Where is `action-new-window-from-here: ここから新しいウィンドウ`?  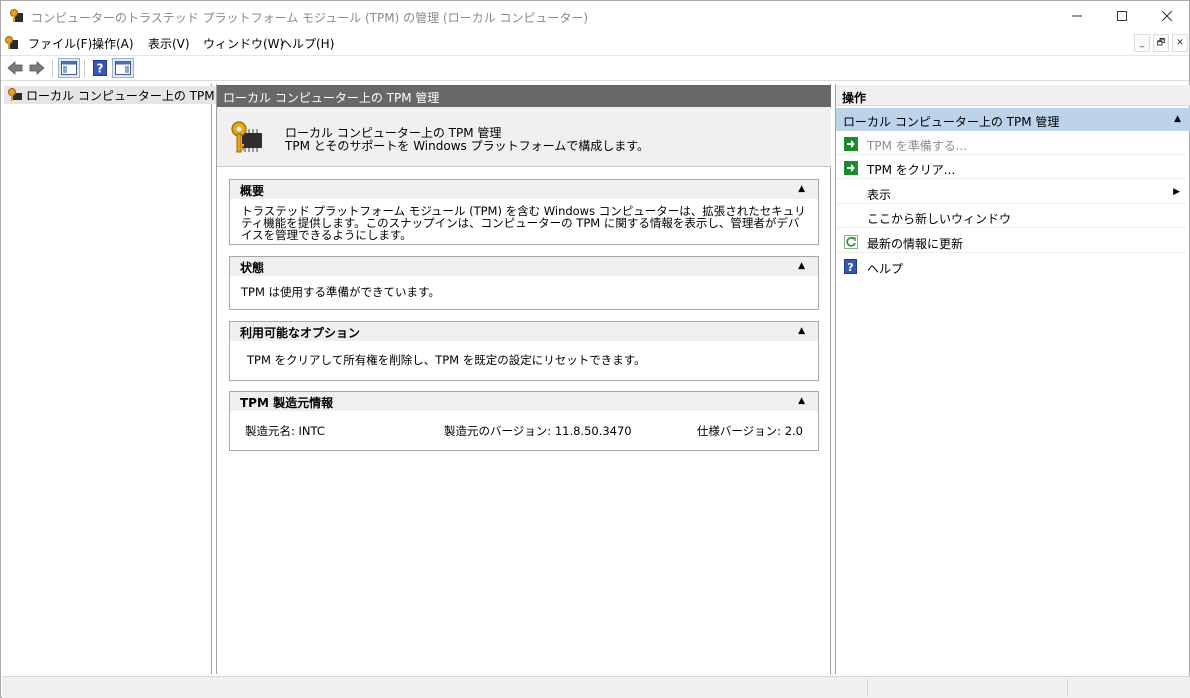 action-new-window-from-here: ここから新しいウィンドウ is located at coordinates (1011, 217).